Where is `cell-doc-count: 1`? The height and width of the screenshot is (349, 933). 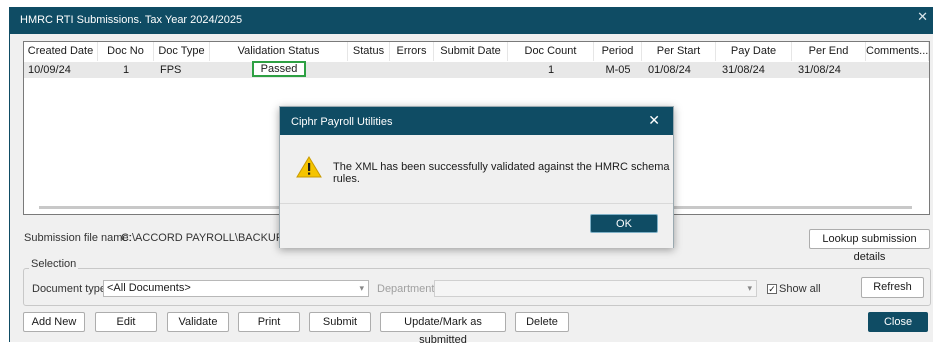 cell-doc-count: 1 is located at coordinates (551, 70).